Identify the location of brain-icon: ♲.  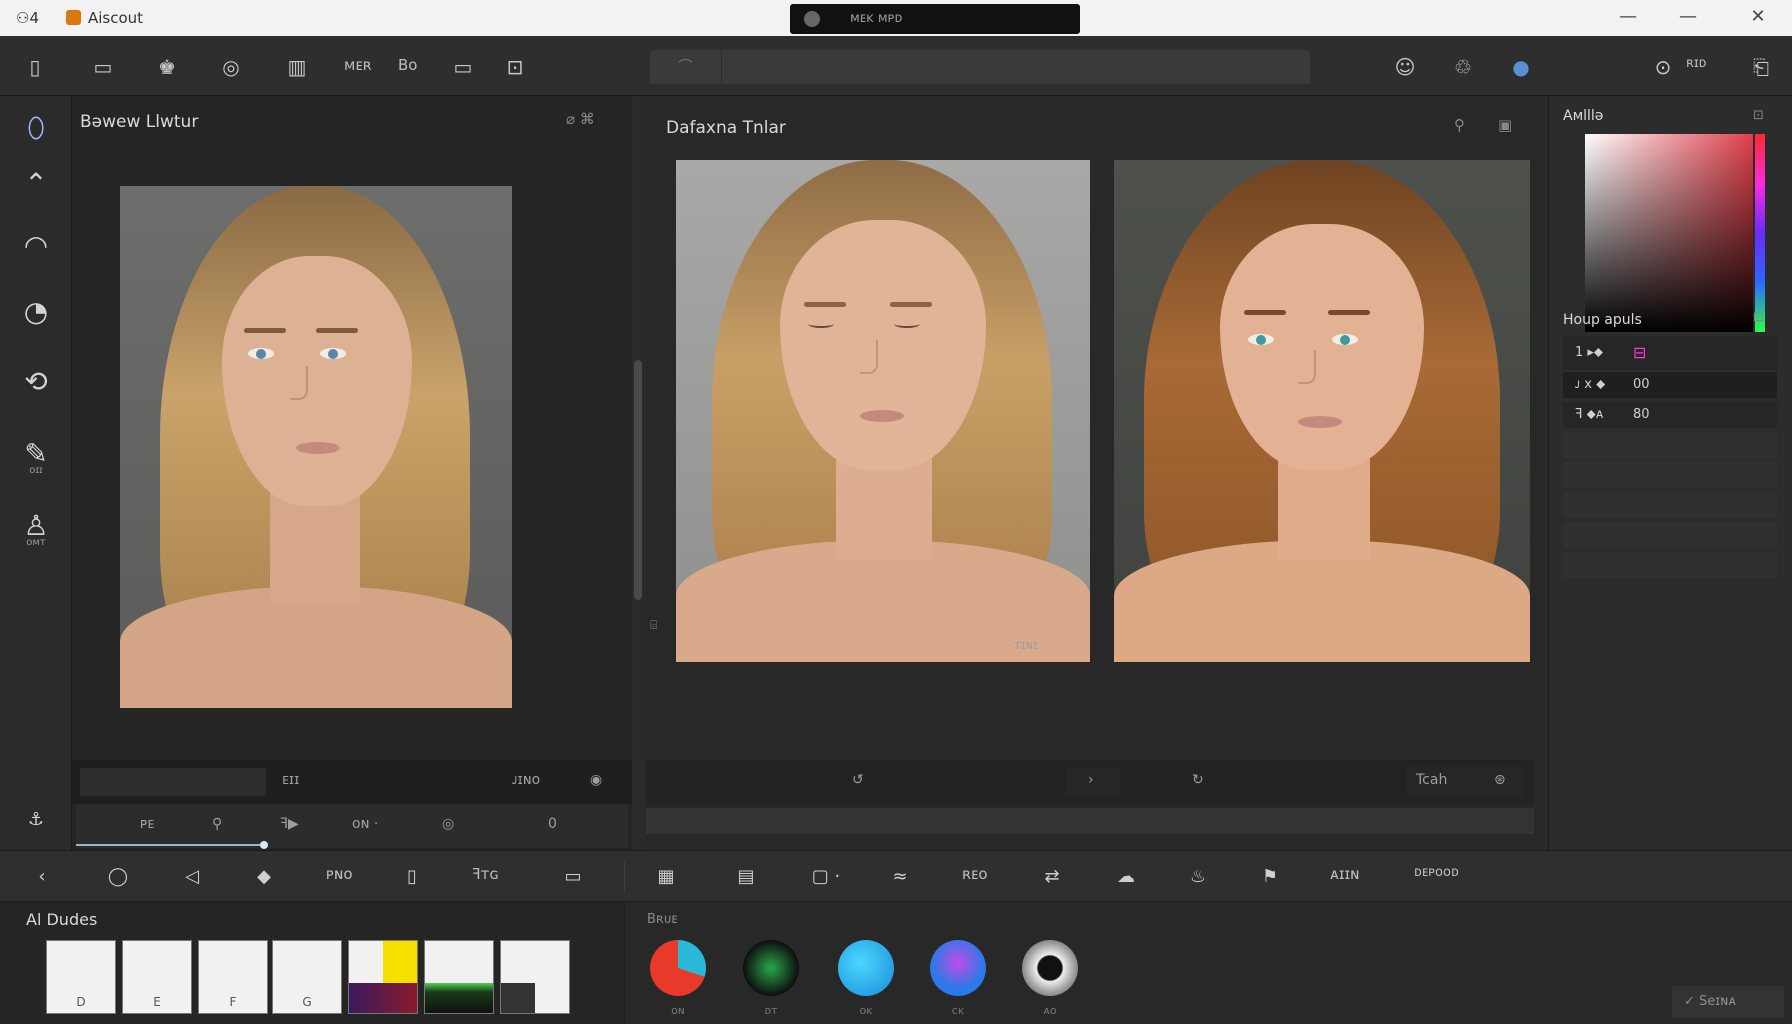
(1463, 67).